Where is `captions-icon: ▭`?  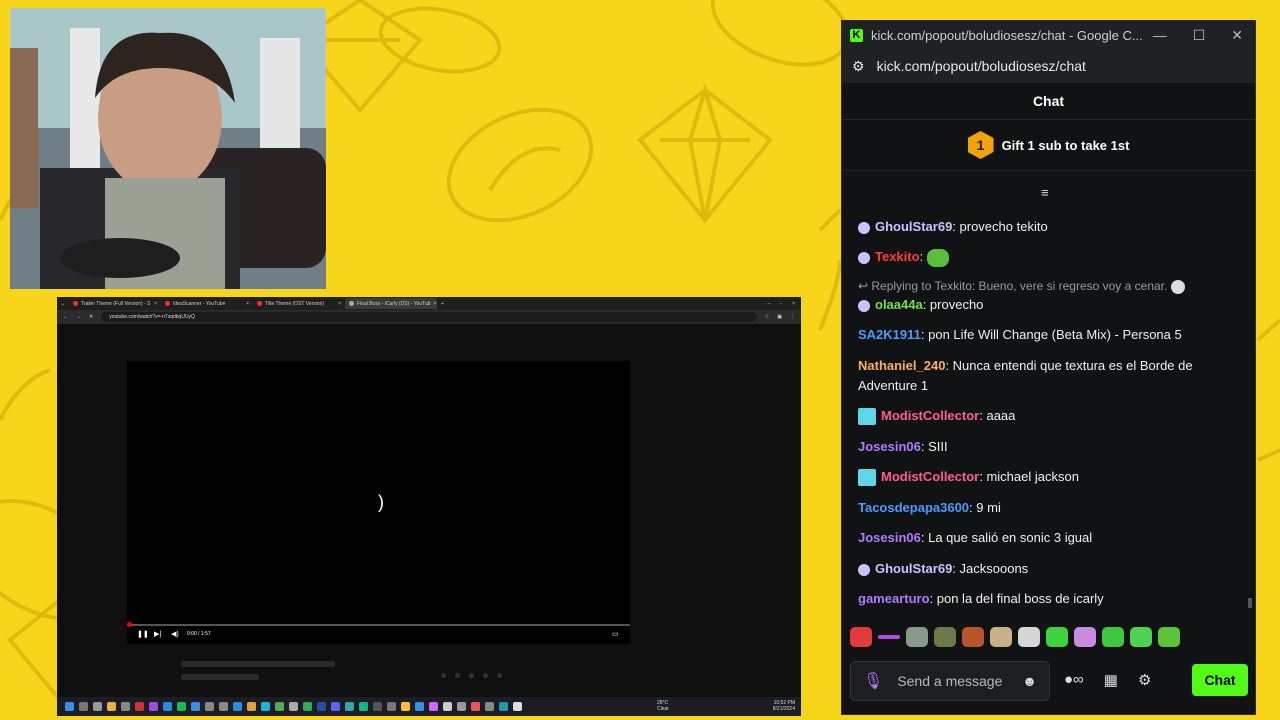 captions-icon: ▭ is located at coordinates (615, 634).